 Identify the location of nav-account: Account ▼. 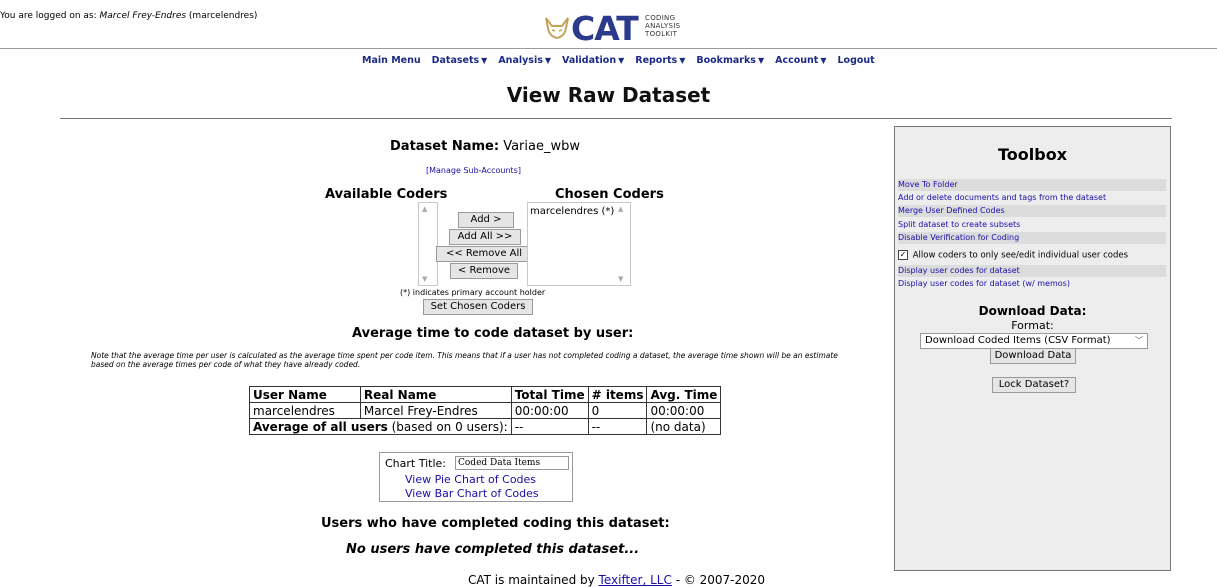
(800, 60).